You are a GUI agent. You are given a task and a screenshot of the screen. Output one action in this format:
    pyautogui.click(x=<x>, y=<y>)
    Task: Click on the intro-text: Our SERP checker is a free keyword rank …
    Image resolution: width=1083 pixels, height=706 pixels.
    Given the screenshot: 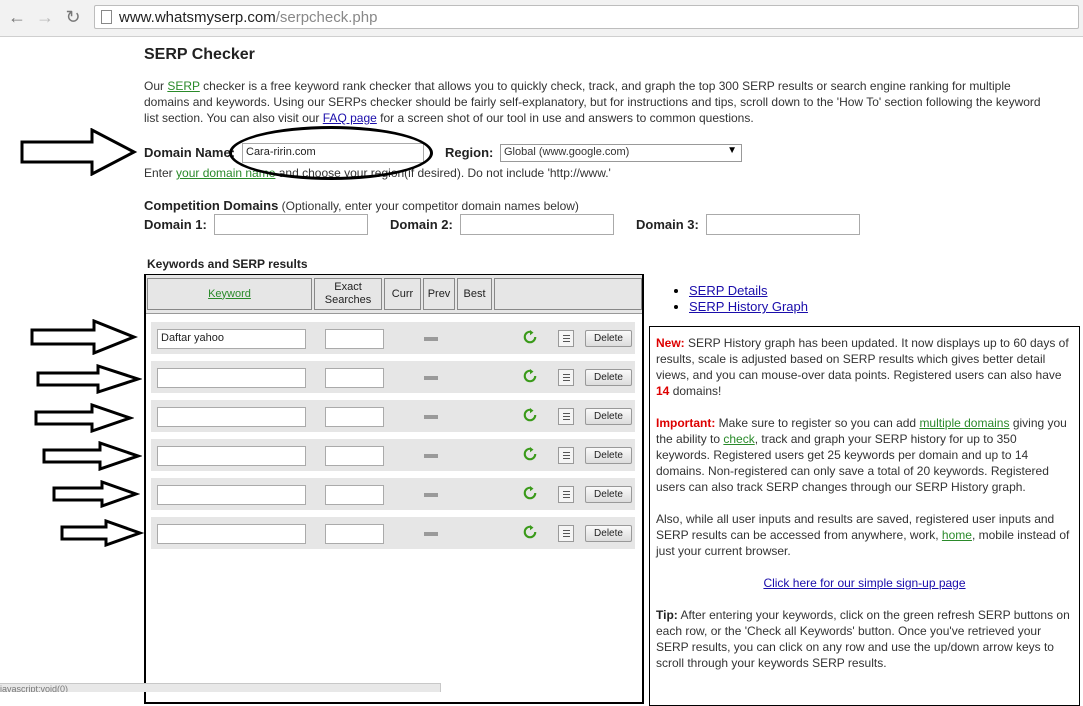 What is the action you would take?
    pyautogui.click(x=592, y=102)
    